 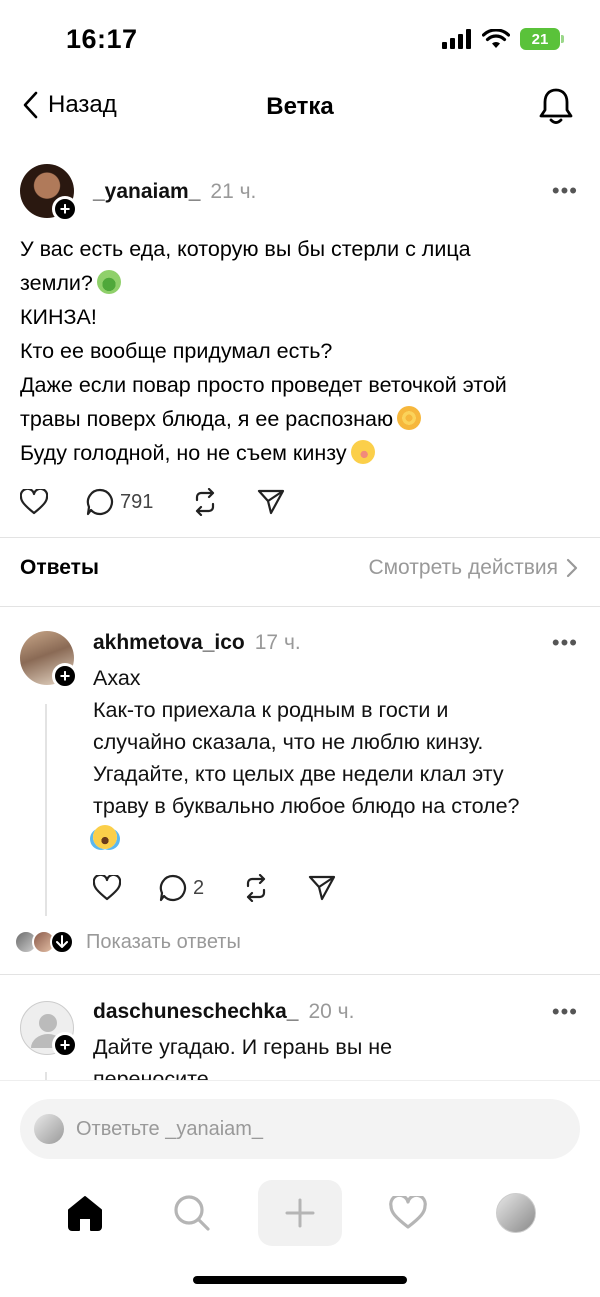 I want to click on avatar, so click(x=49, y=1129).